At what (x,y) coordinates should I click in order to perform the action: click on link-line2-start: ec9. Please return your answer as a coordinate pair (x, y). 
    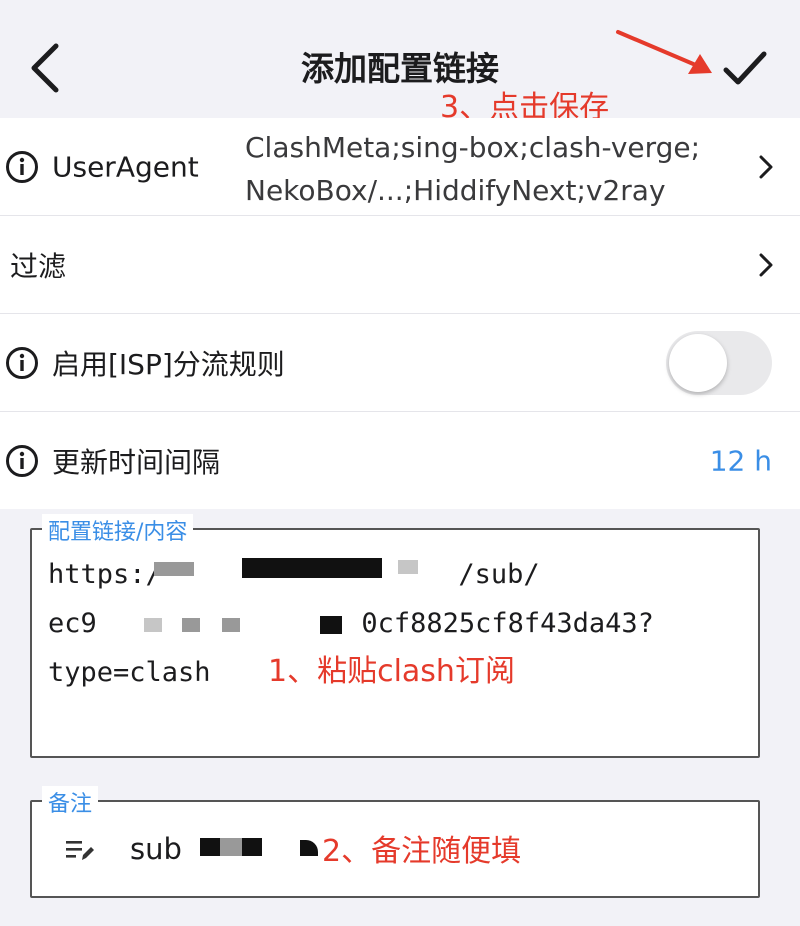
    Looking at the image, I should click on (72, 623).